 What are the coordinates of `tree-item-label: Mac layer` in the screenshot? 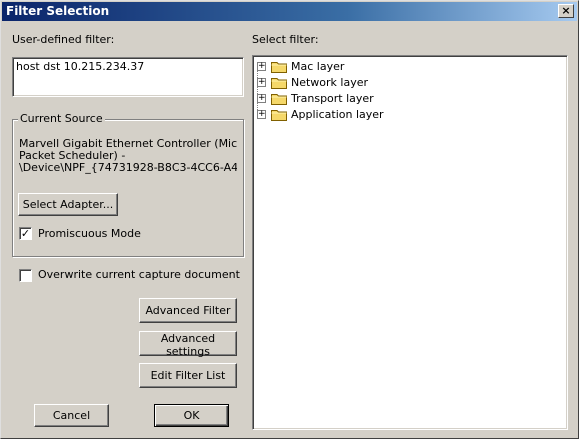 It's located at (318, 66).